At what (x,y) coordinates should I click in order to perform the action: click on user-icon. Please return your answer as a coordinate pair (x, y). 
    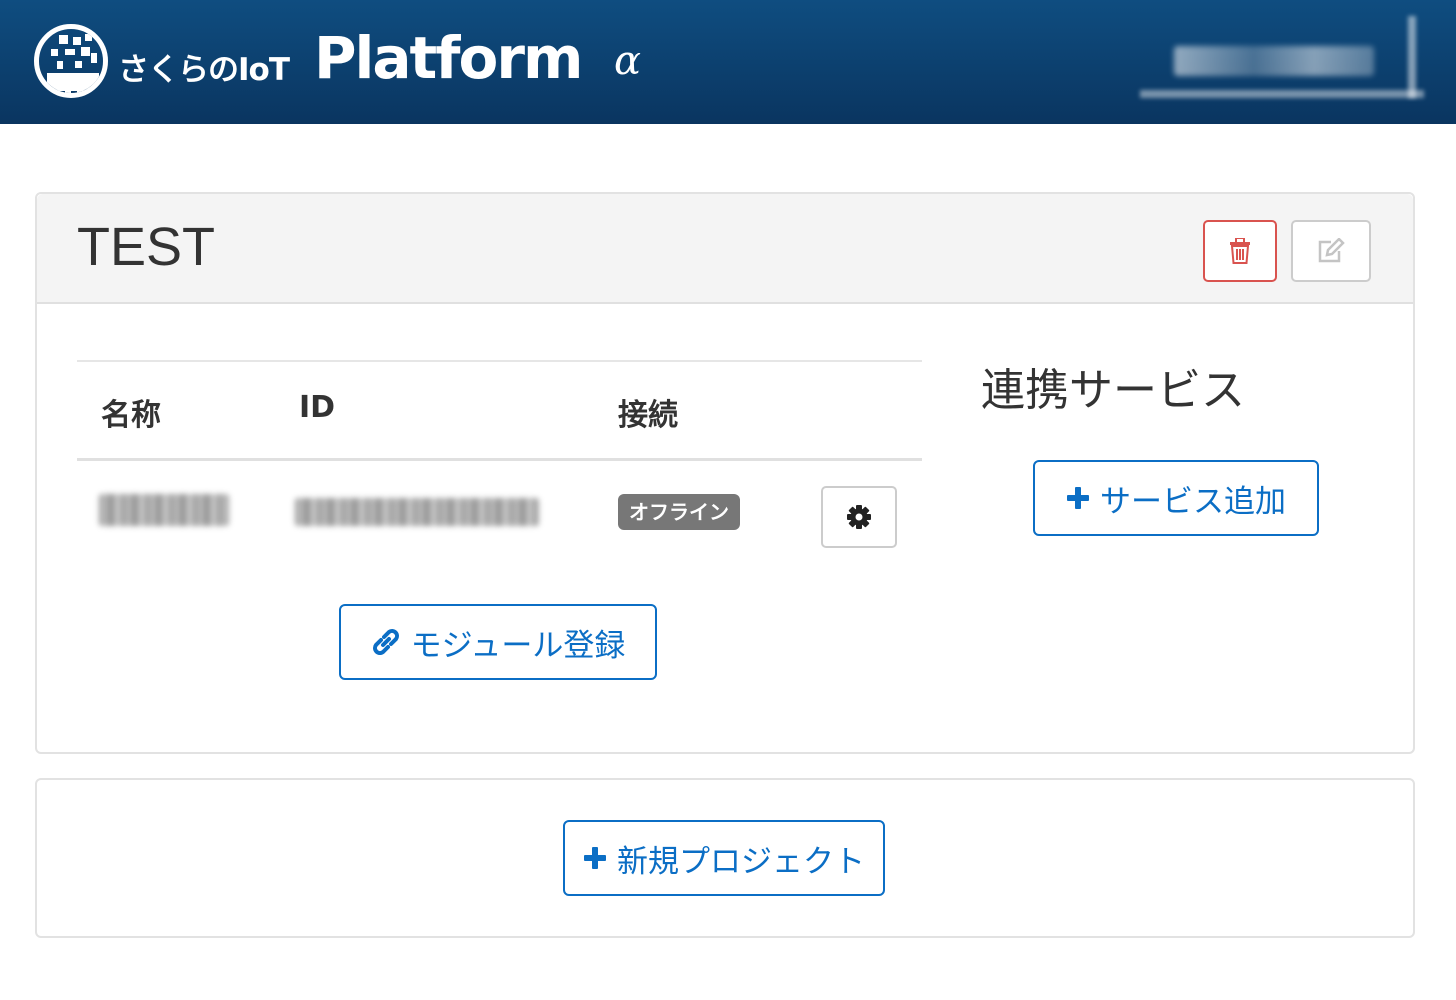
    Looking at the image, I should click on (1274, 61).